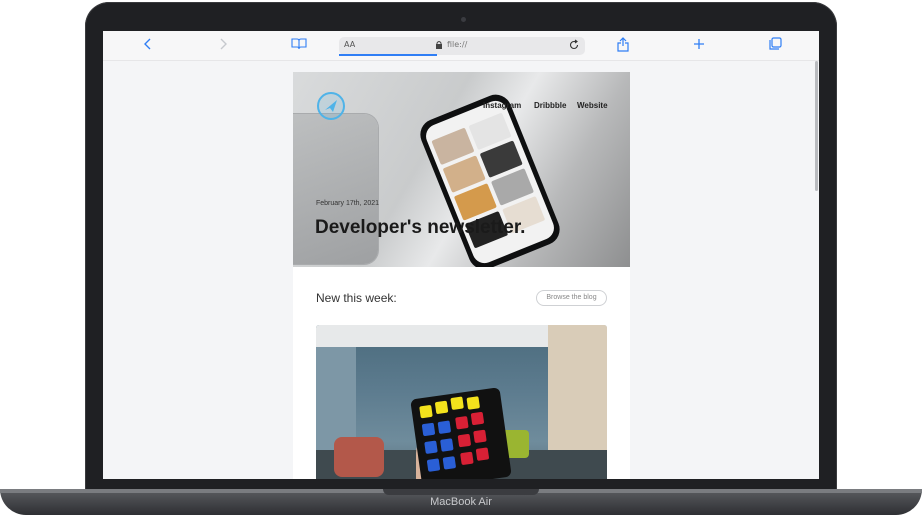 The image size is (922, 530). What do you see at coordinates (571, 298) in the screenshot?
I see `browse-blog-button: Browse the blog` at bounding box center [571, 298].